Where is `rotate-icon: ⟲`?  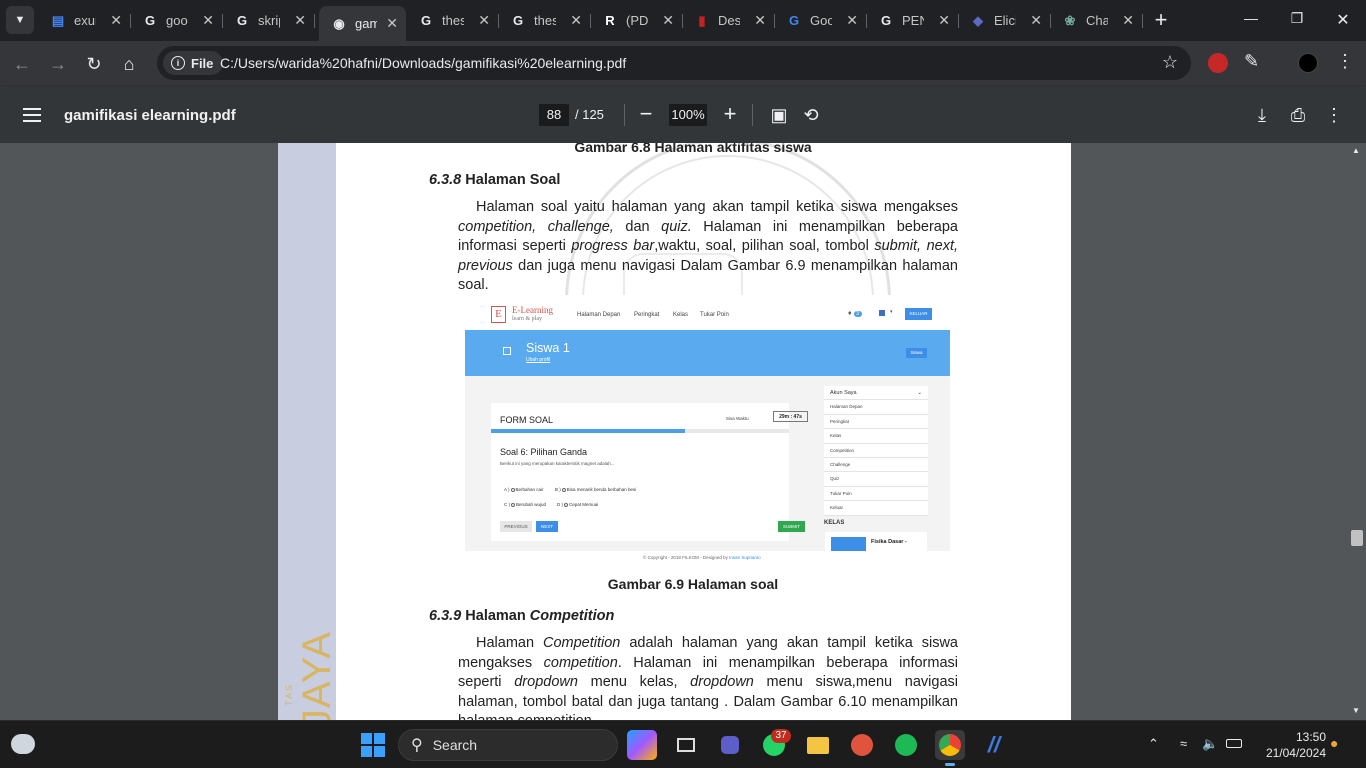 rotate-icon: ⟲ is located at coordinates (811, 115).